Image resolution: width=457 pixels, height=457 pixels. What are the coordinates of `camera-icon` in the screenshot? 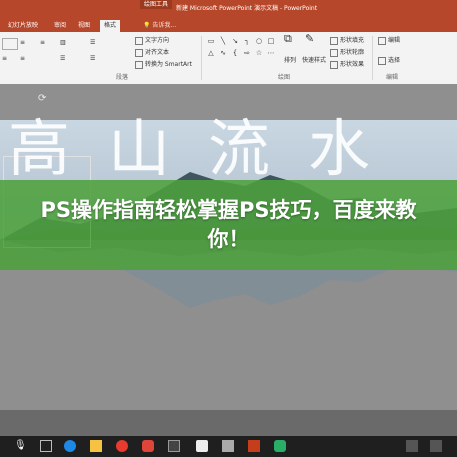 It's located at (202, 446).